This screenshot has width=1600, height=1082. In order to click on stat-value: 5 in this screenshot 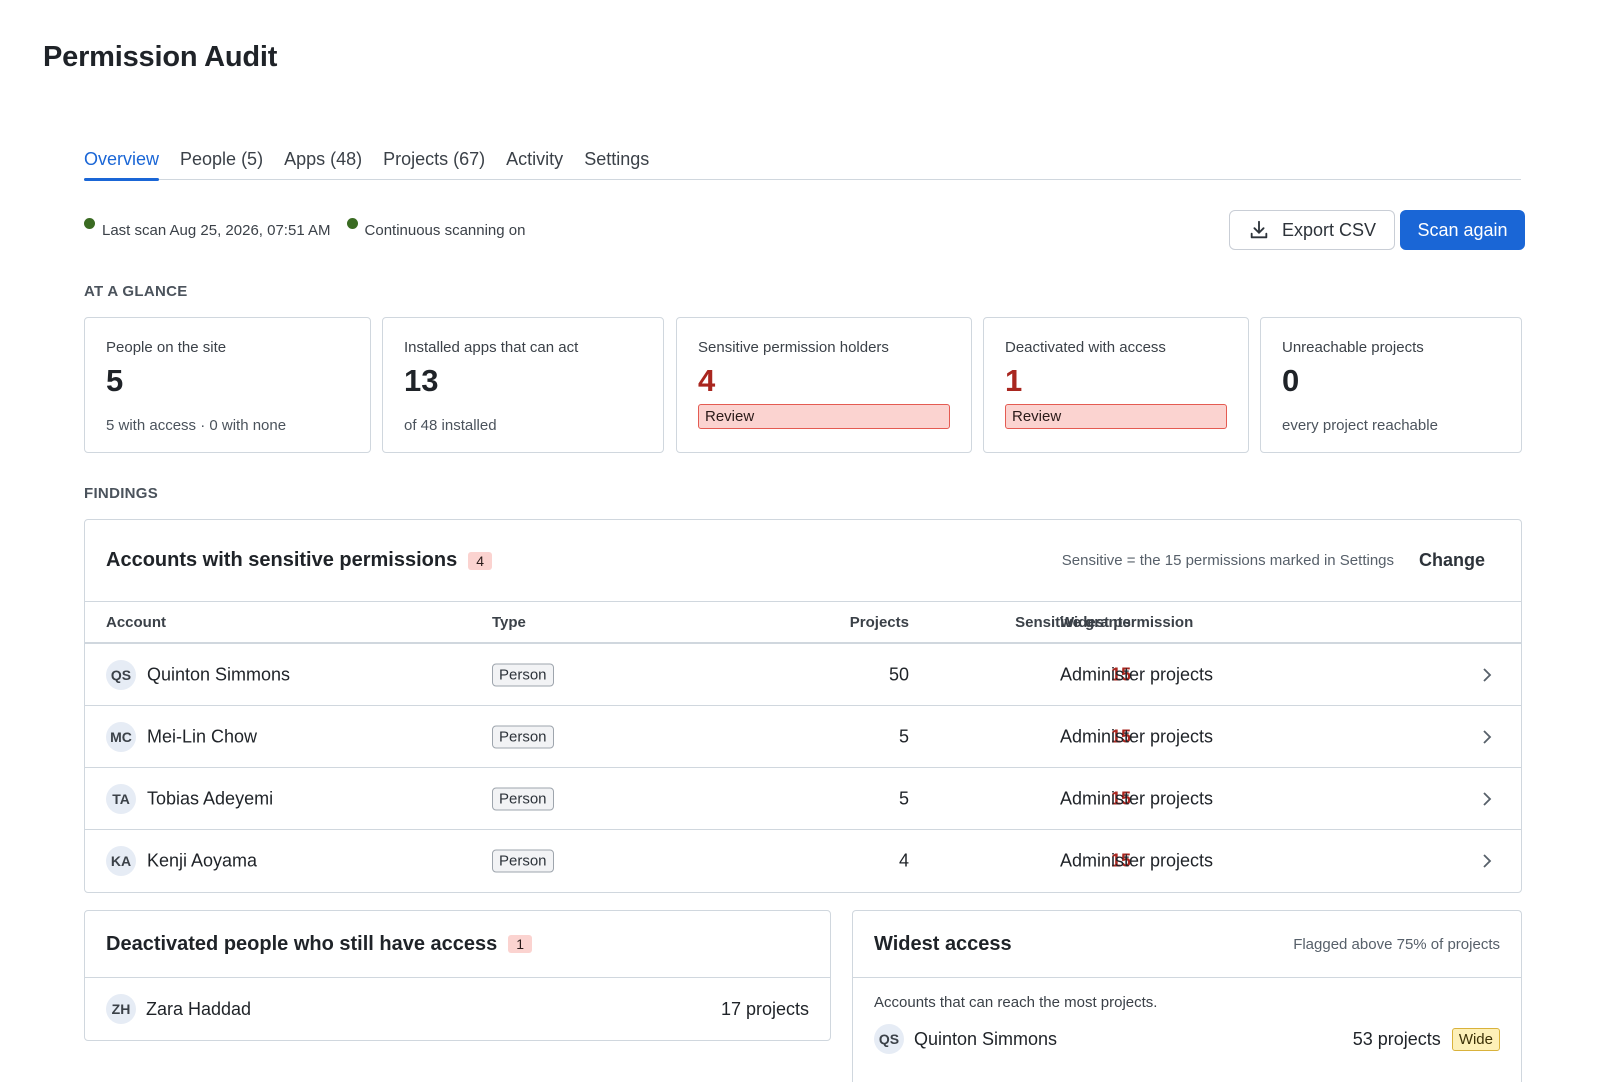, I will do `click(115, 380)`.